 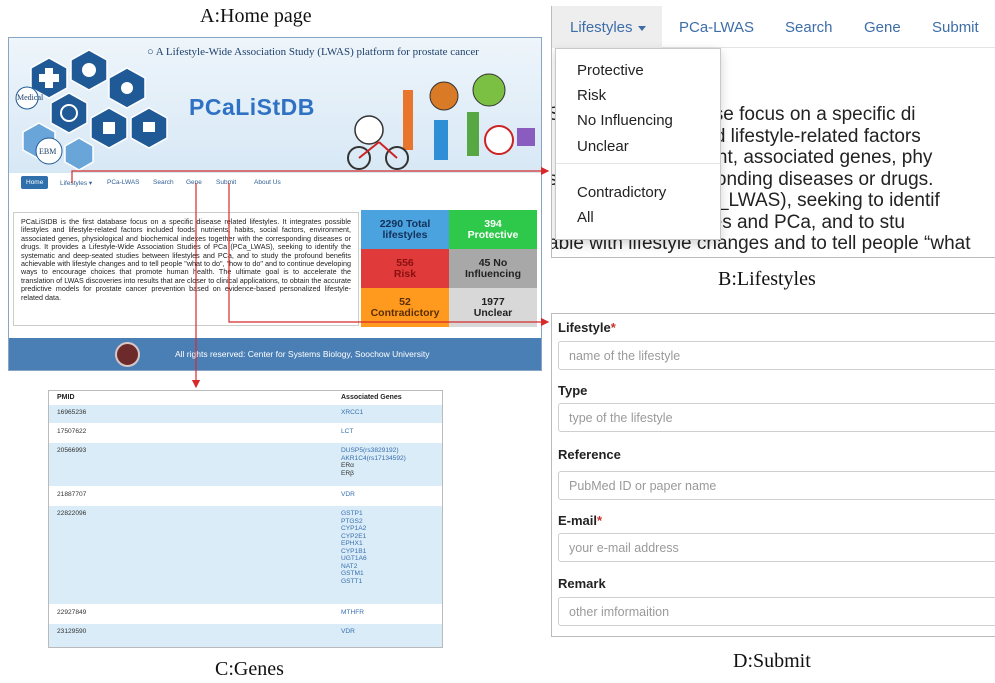 What do you see at coordinates (582, 583) in the screenshot?
I see `label-remark: Remark` at bounding box center [582, 583].